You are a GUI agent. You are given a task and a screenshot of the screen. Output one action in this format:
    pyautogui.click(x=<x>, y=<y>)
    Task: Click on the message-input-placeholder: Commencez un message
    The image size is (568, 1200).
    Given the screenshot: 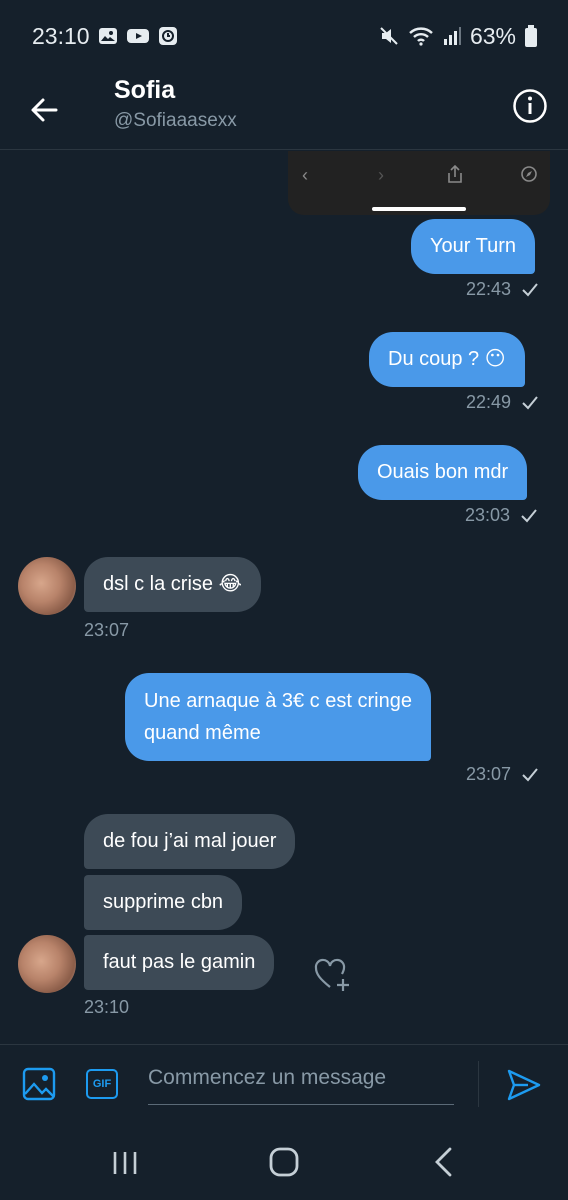 What is the action you would take?
    pyautogui.click(x=267, y=1077)
    